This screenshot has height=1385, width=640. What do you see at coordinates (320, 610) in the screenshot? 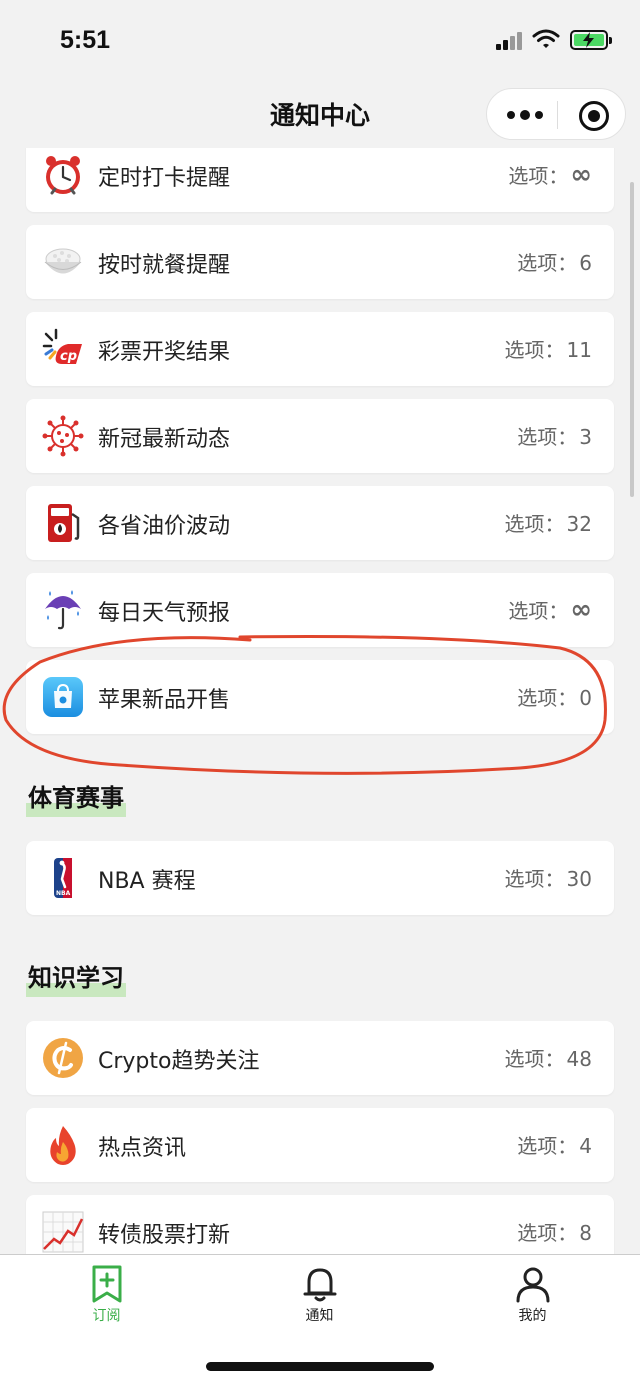
I see `card-weather-forecast: 每日天气预报 选项：∞` at bounding box center [320, 610].